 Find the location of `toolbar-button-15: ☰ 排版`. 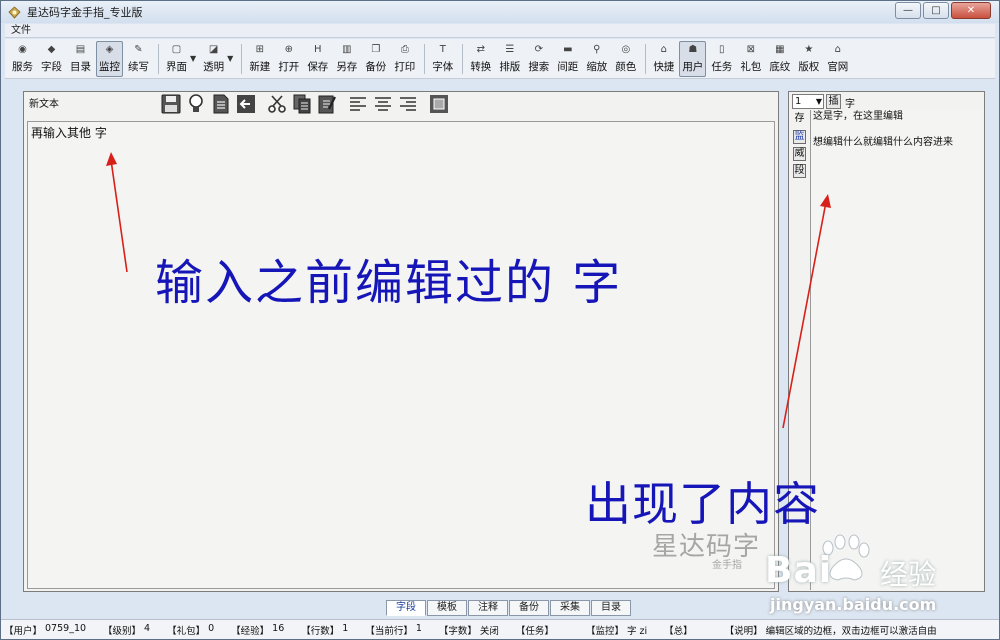

toolbar-button-15: ☰ 排版 is located at coordinates (509, 59).